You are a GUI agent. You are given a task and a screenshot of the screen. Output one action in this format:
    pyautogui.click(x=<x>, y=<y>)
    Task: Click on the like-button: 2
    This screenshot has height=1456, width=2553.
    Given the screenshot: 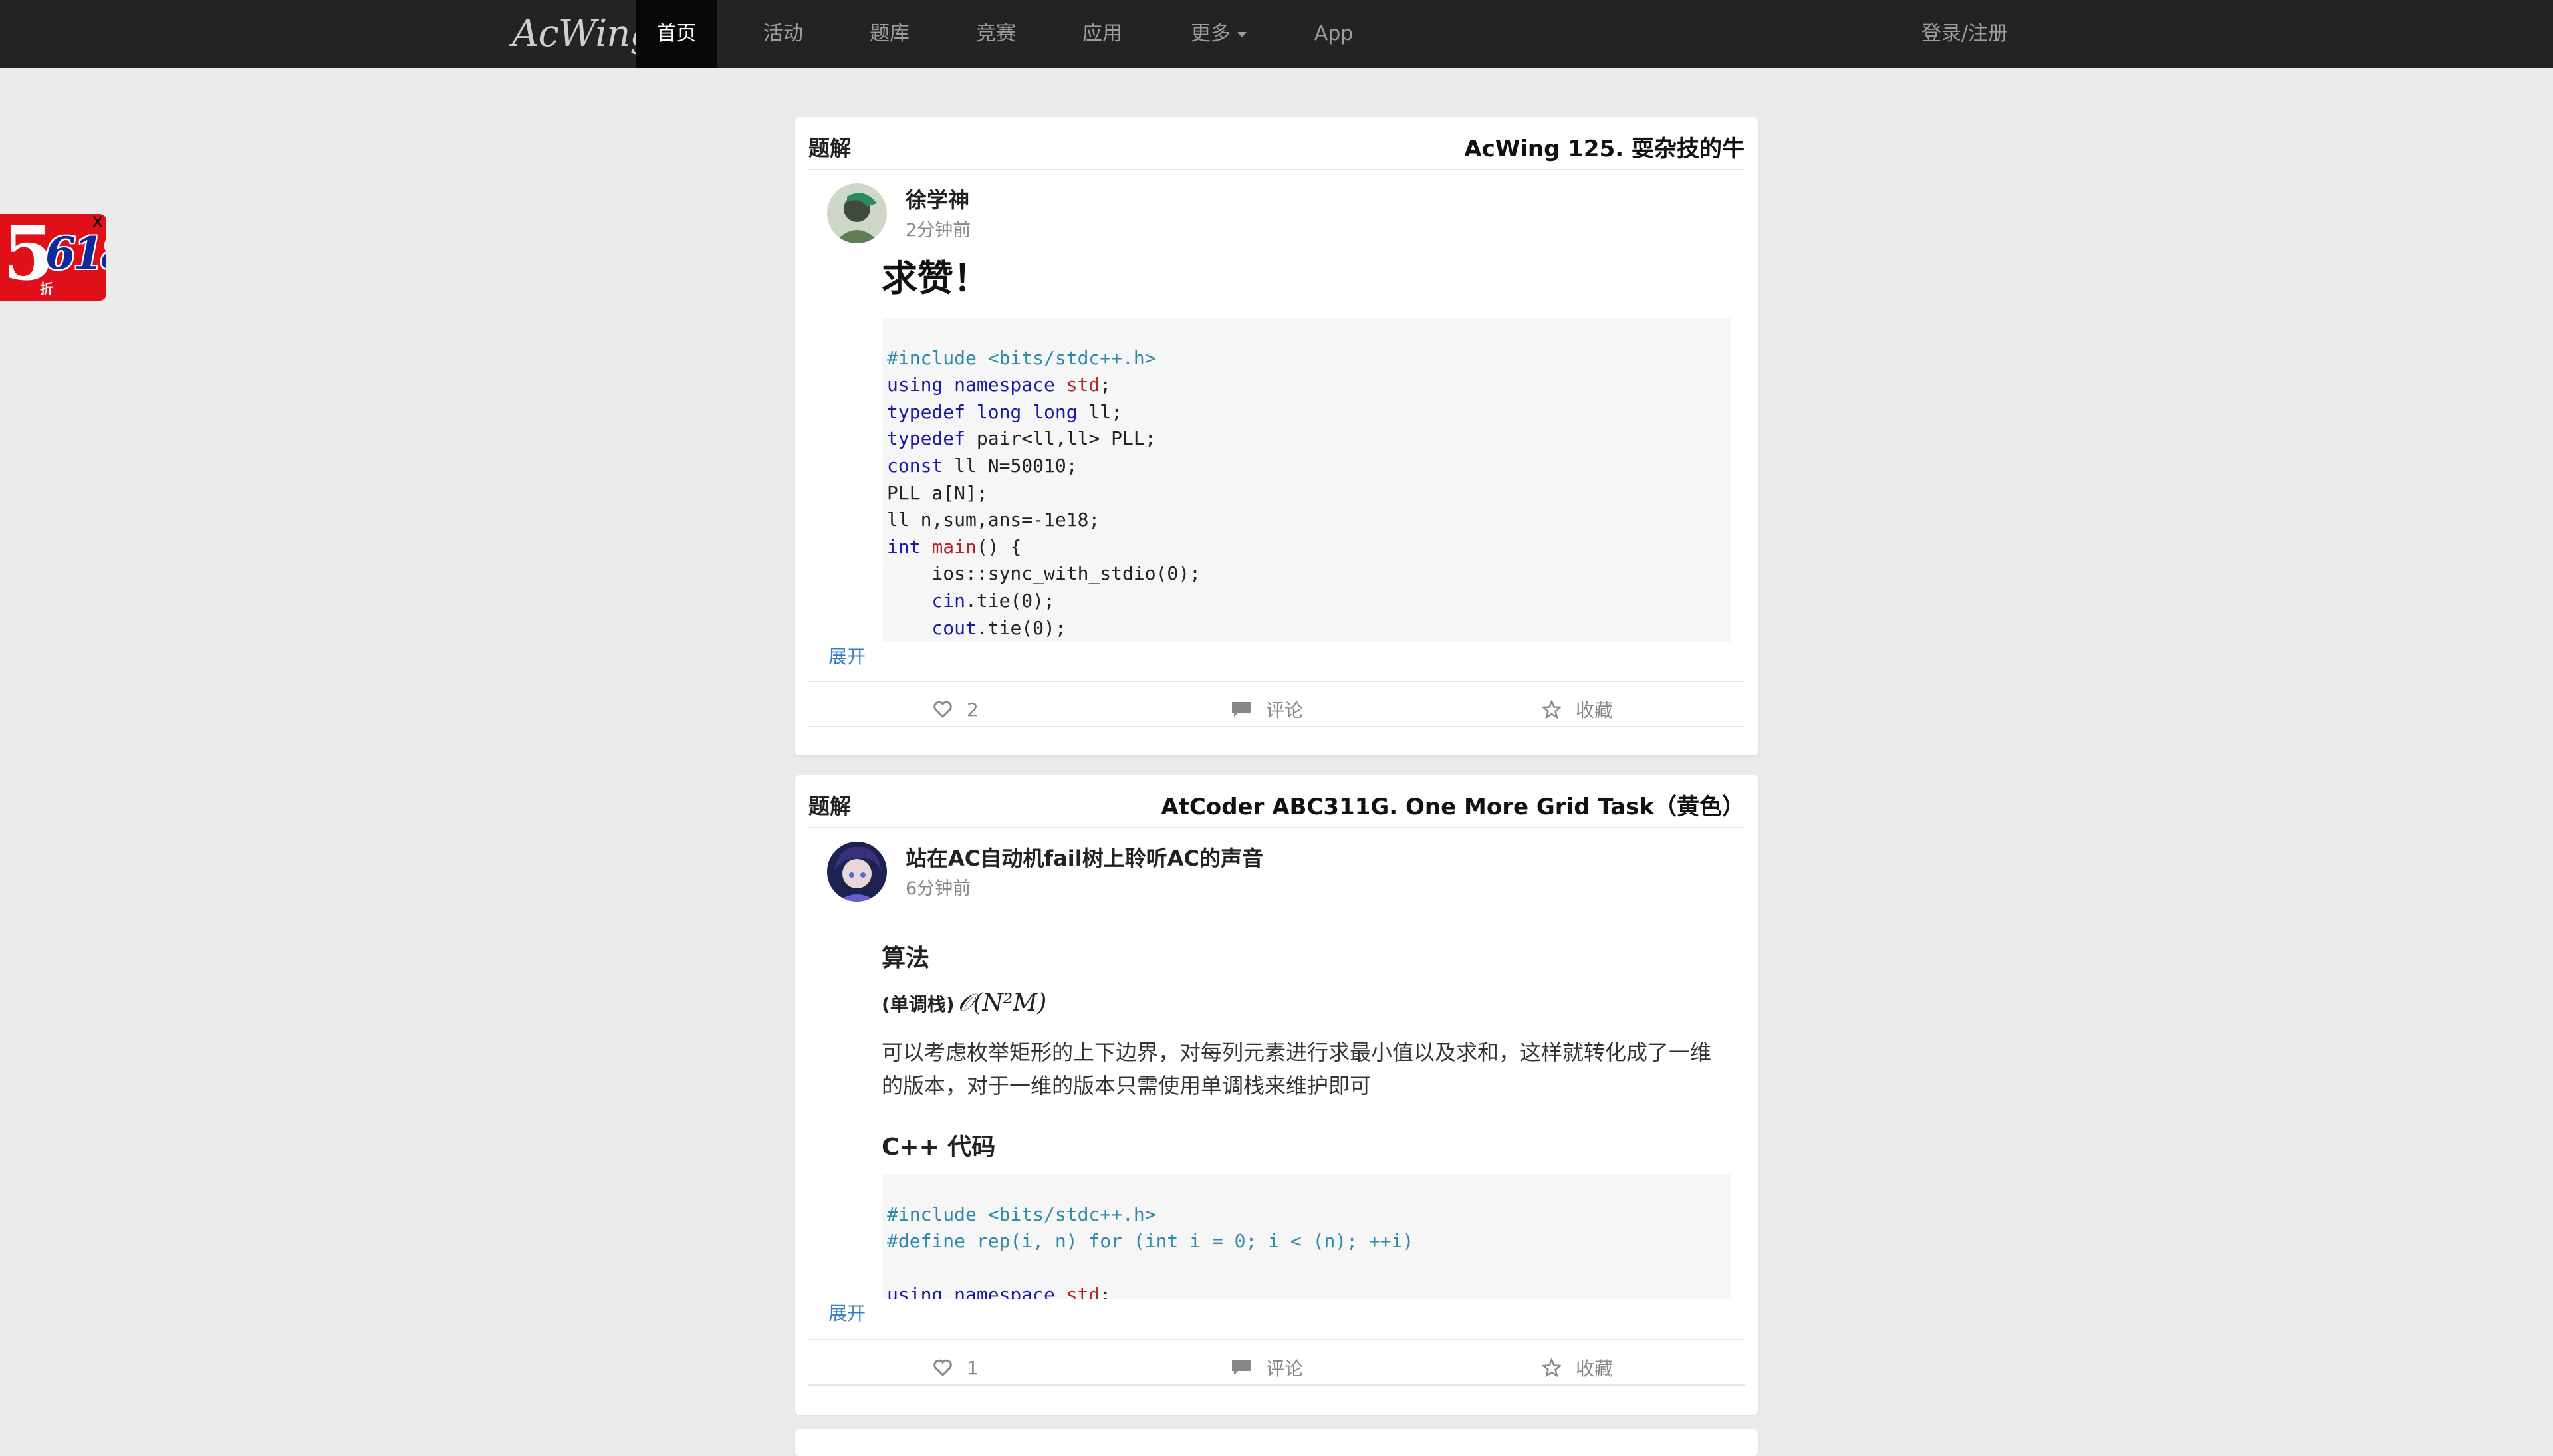 What is the action you would take?
    pyautogui.click(x=956, y=709)
    